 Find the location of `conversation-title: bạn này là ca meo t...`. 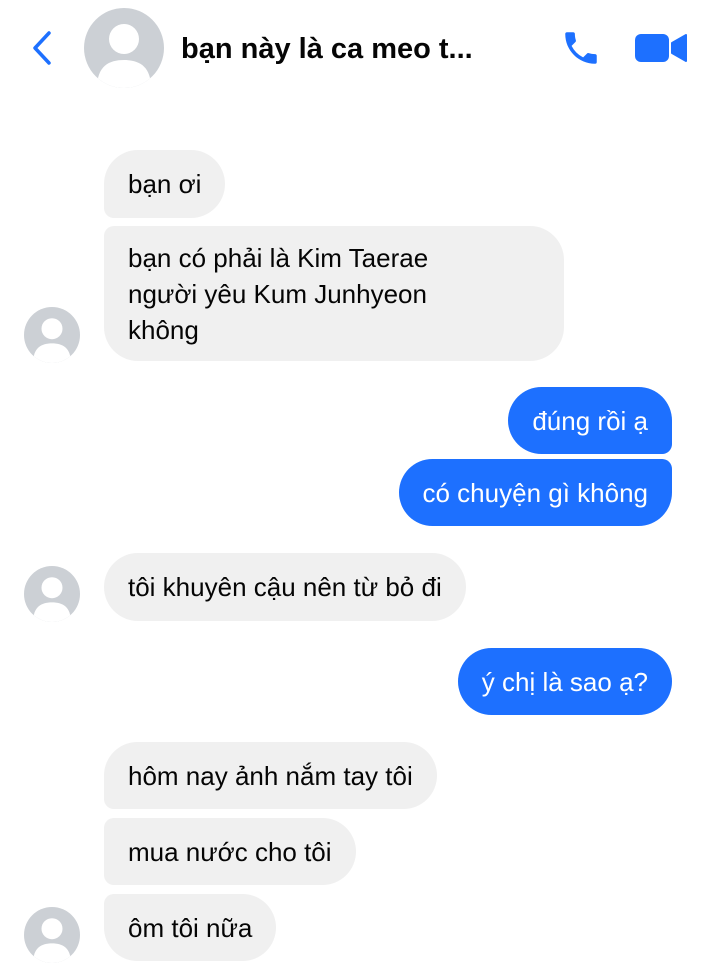

conversation-title: bạn này là ca meo t... is located at coordinates (353, 49).